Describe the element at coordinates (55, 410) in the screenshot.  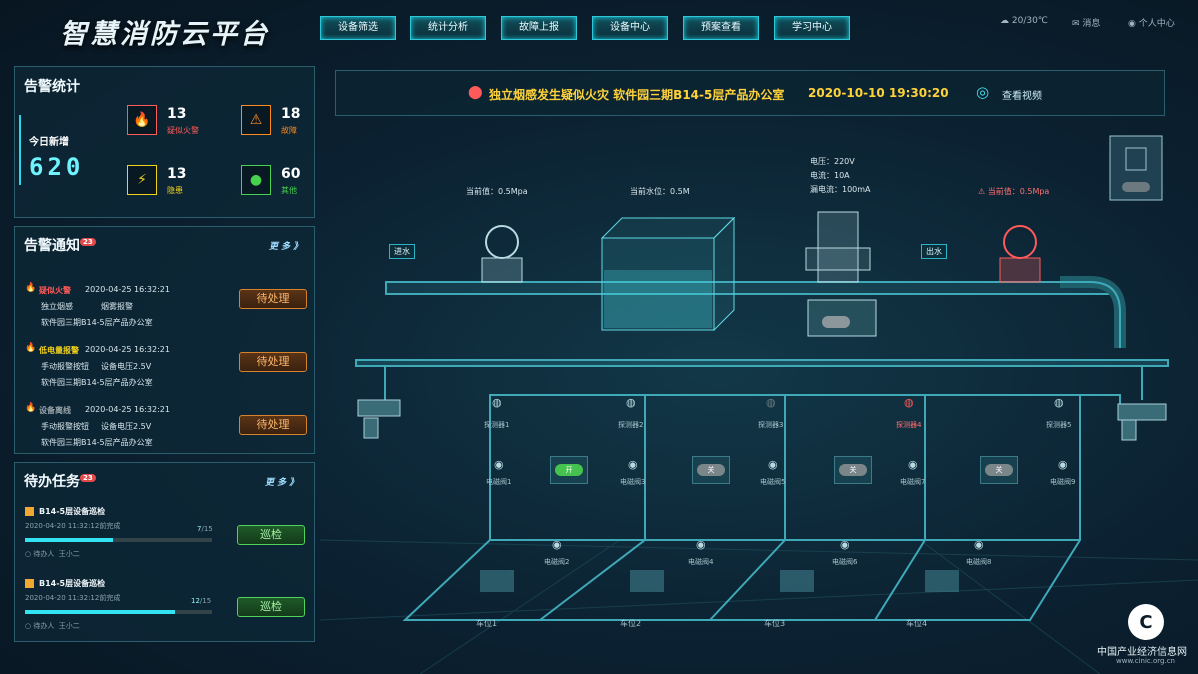
I see `notice-type-2: 设备离线` at that location.